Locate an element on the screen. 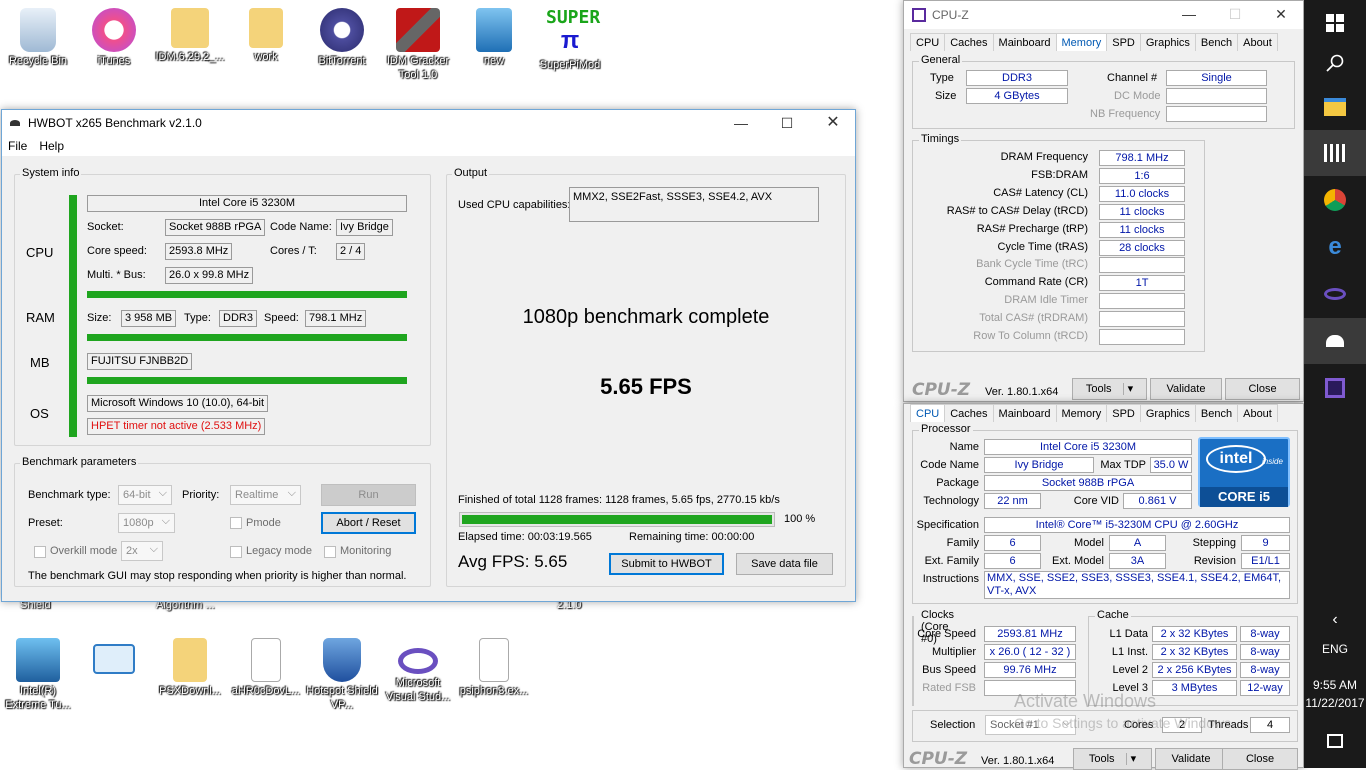 The height and width of the screenshot is (770, 1366). chrome-icon is located at coordinates (1335, 200).